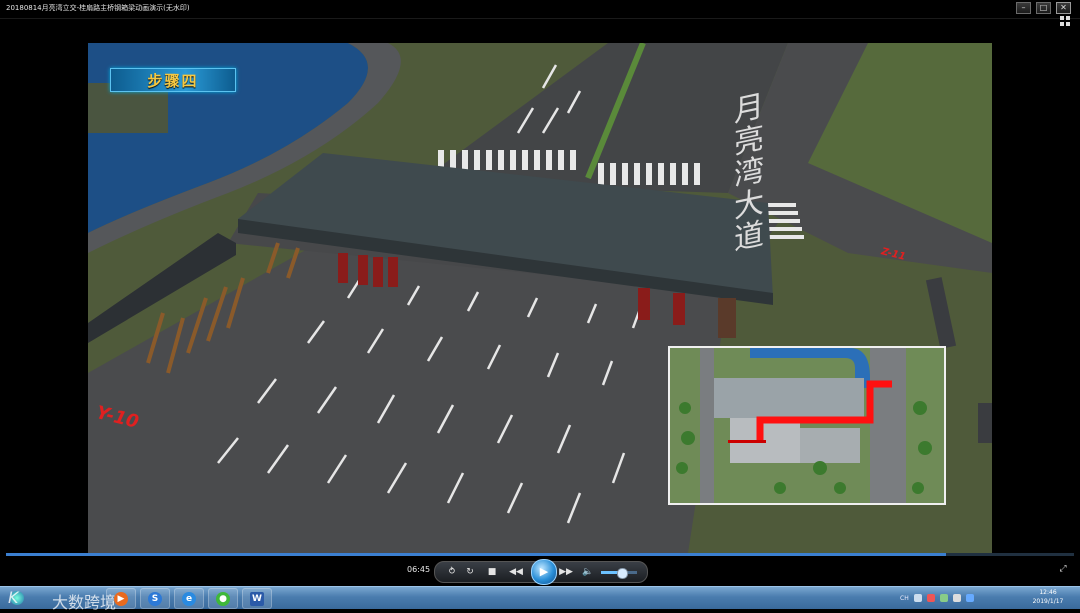 The width and height of the screenshot is (1080, 613). I want to click on speaker-icon: 🔈, so click(588, 572).